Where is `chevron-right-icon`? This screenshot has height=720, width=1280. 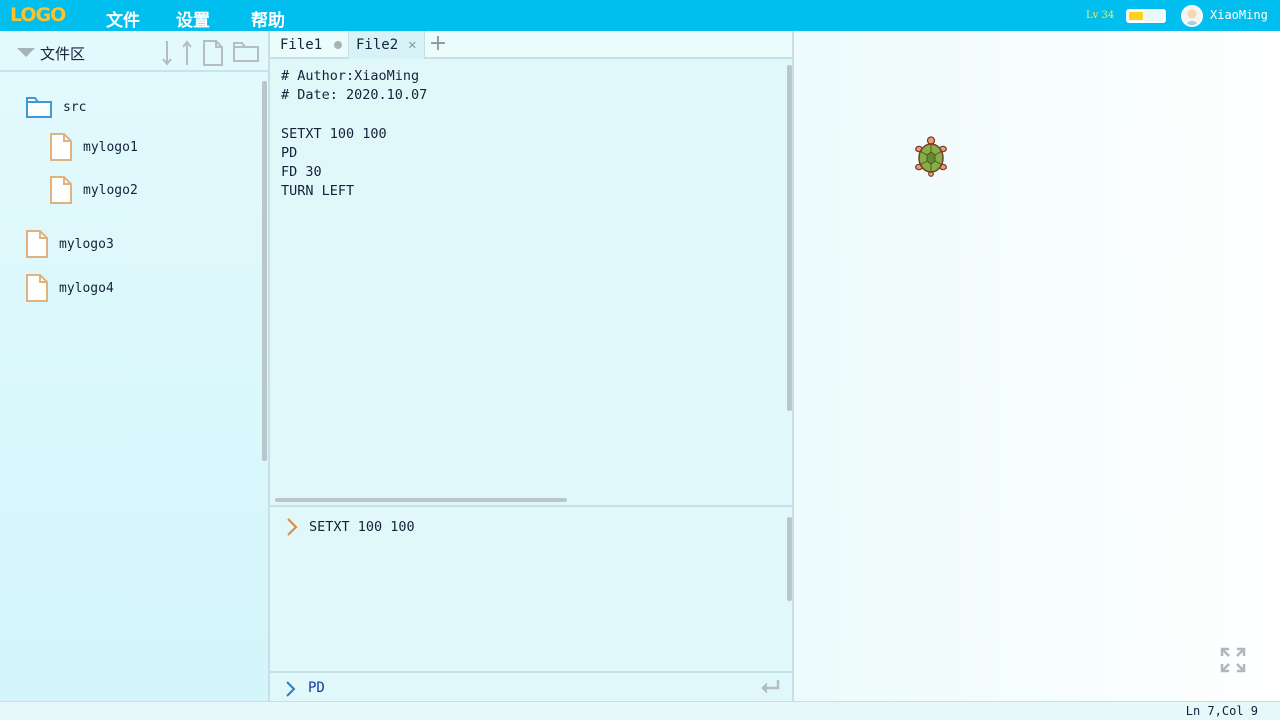
chevron-right-icon is located at coordinates (292, 527).